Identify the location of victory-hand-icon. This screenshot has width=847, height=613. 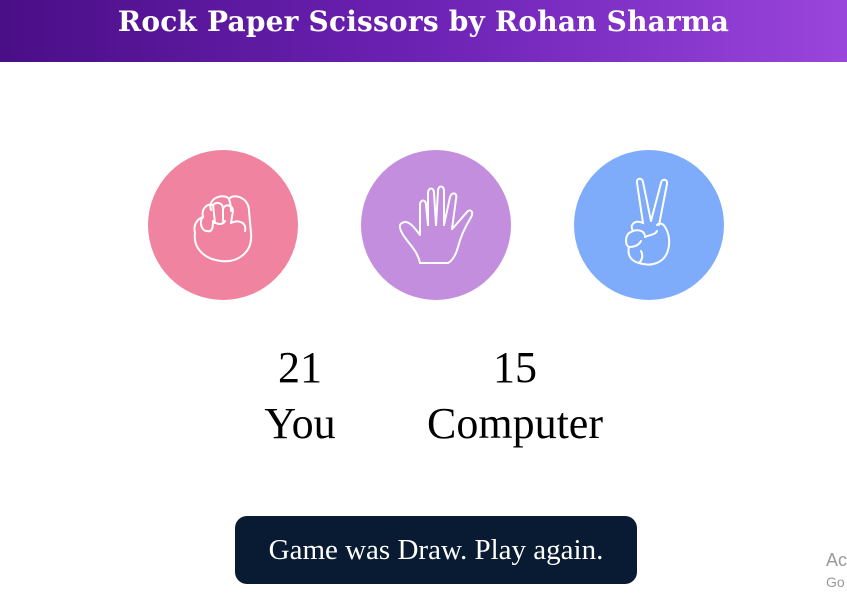
(648, 221).